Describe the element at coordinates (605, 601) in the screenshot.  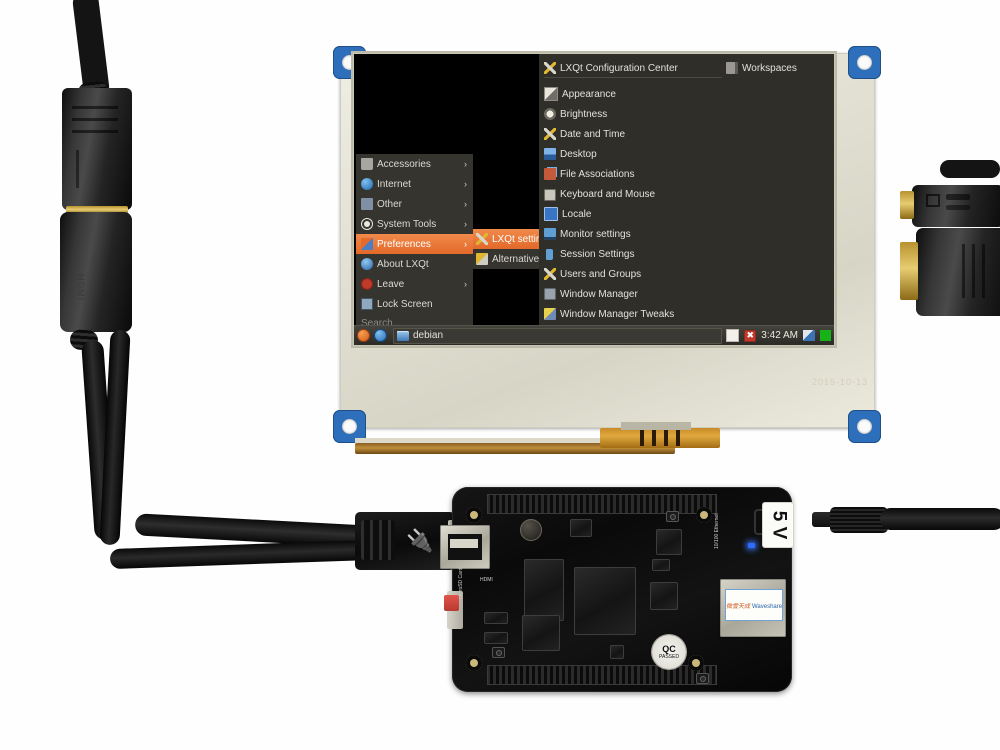
I see `am335x-processor` at that location.